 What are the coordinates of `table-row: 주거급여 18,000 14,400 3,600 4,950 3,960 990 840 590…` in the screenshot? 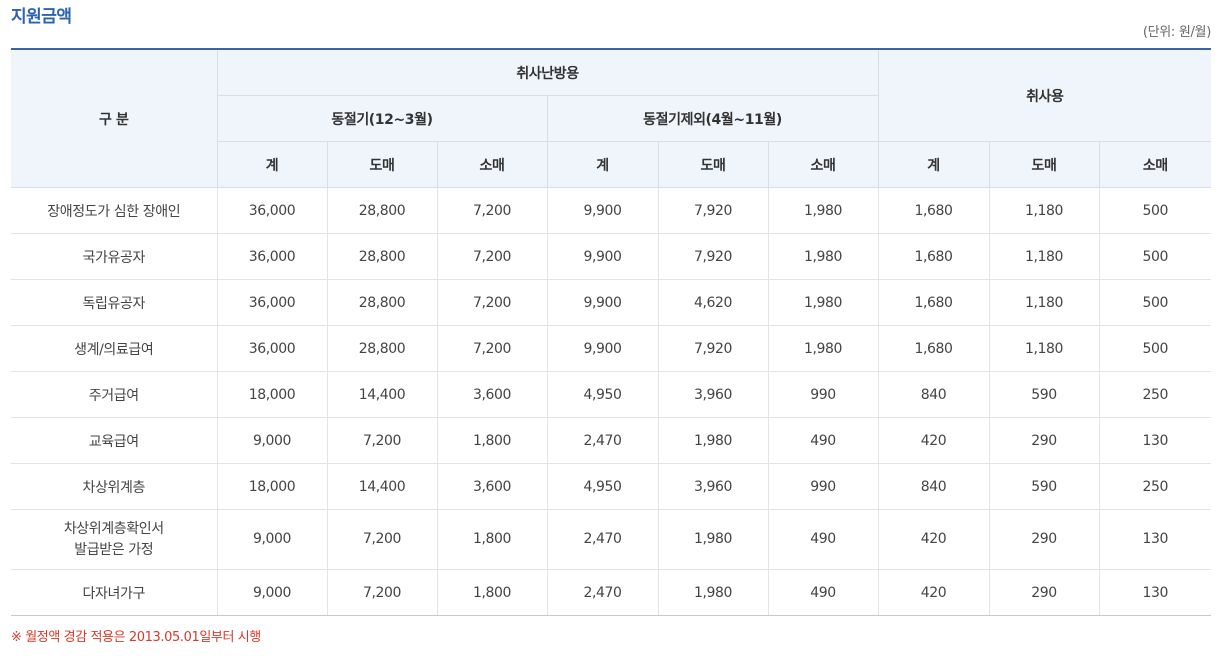 It's located at (611, 394).